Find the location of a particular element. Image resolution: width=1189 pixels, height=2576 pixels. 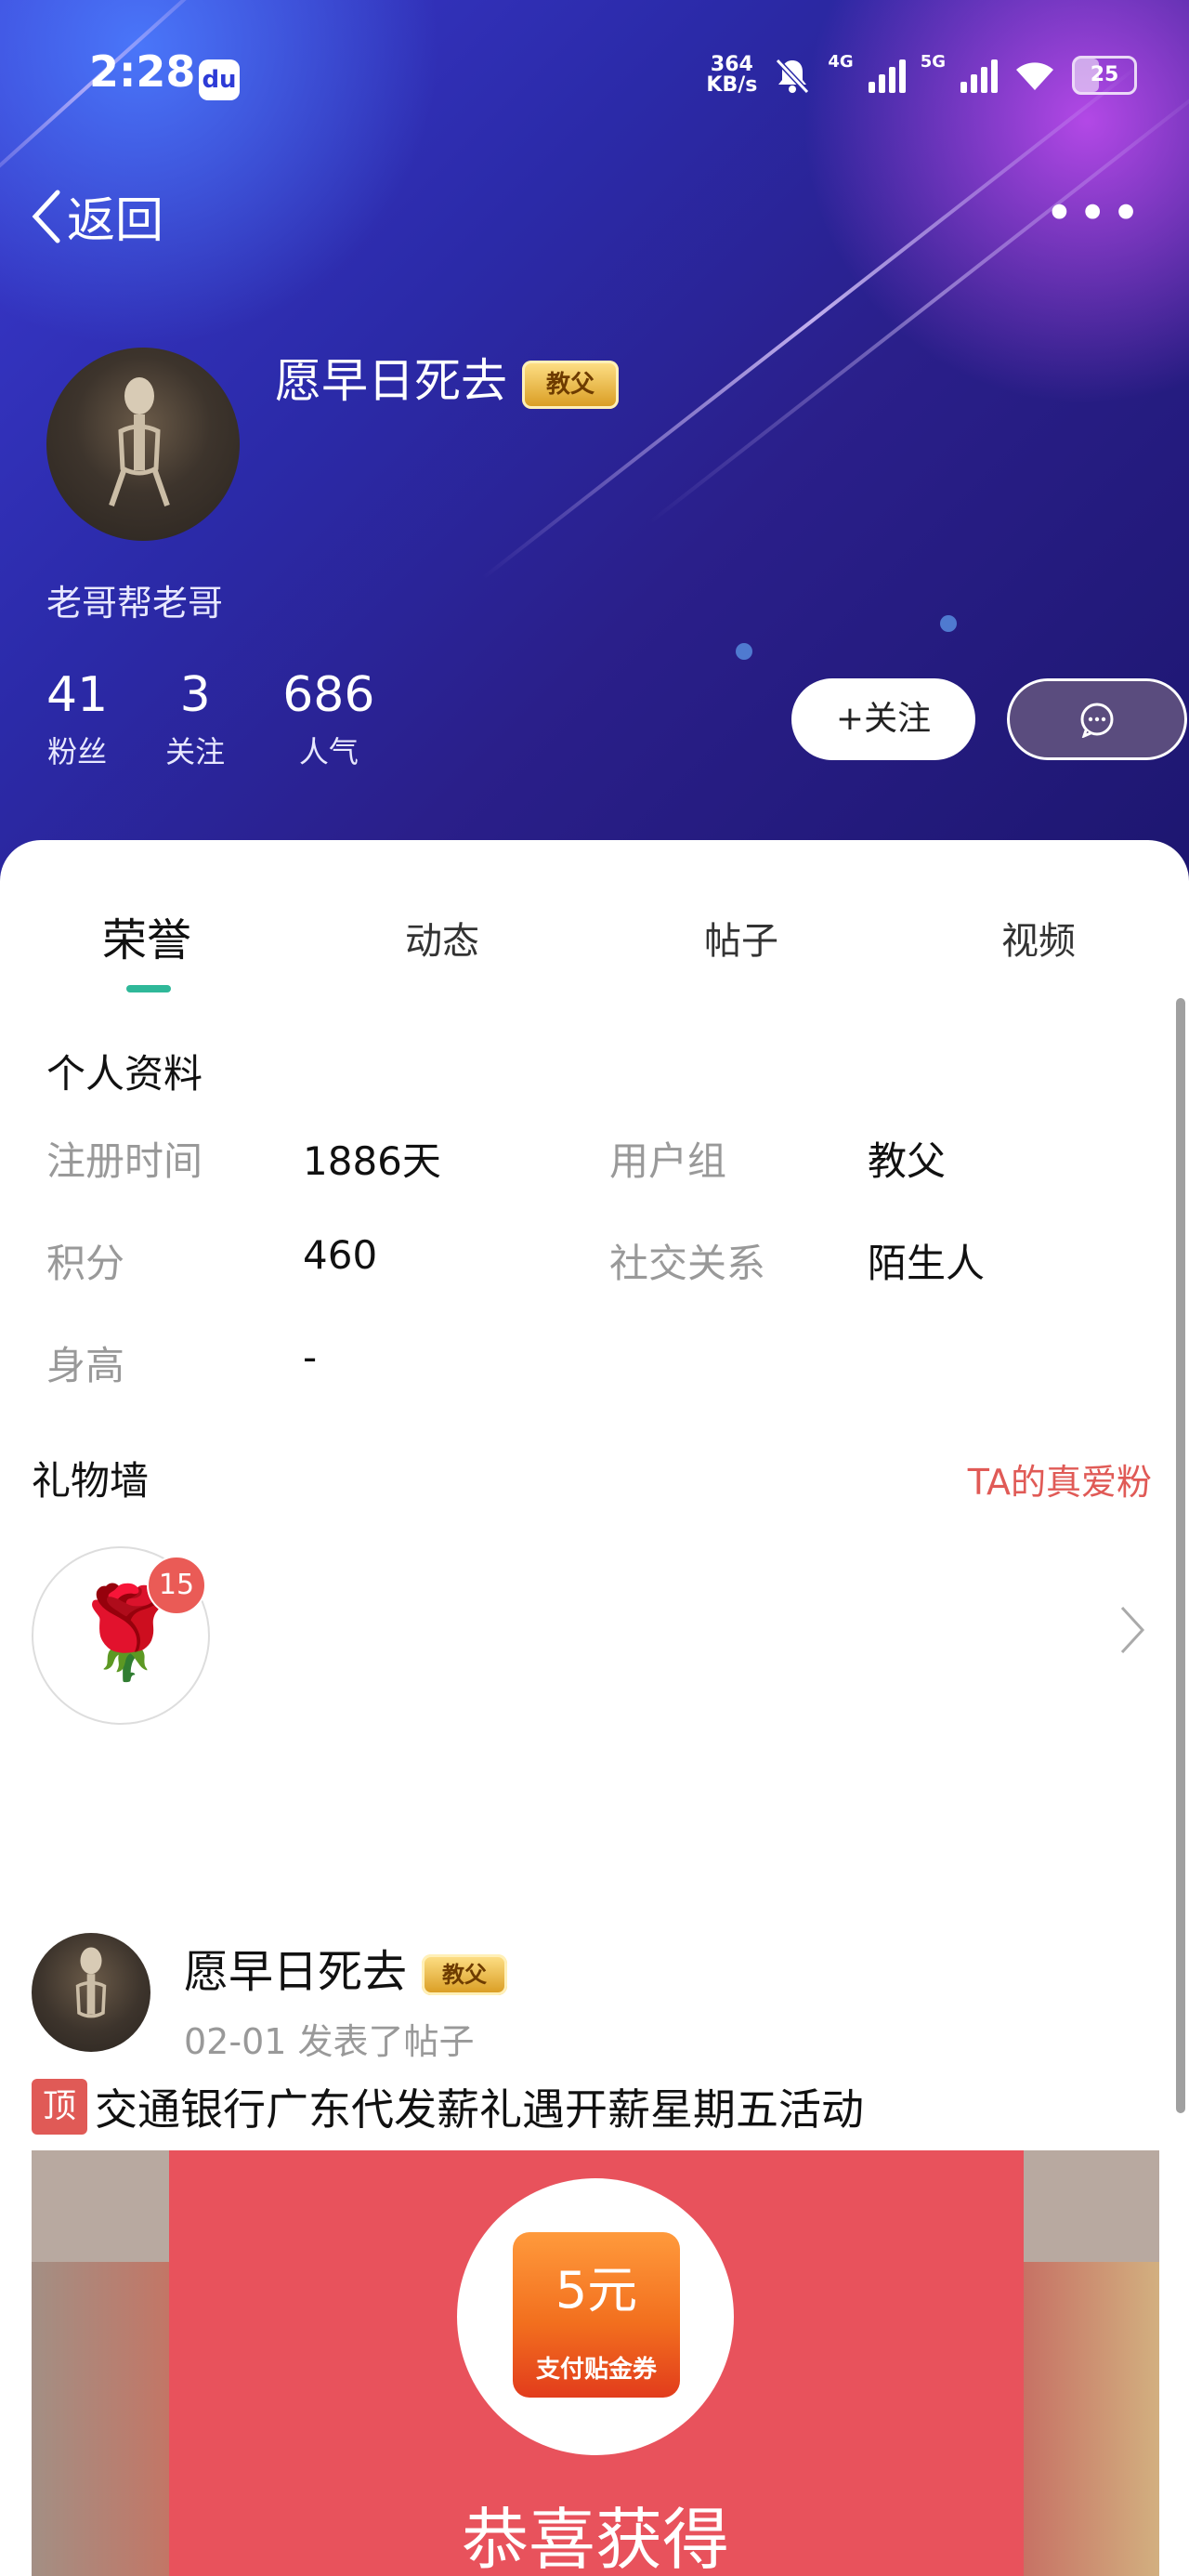

more-options-icon: ••• is located at coordinates (1094, 214).